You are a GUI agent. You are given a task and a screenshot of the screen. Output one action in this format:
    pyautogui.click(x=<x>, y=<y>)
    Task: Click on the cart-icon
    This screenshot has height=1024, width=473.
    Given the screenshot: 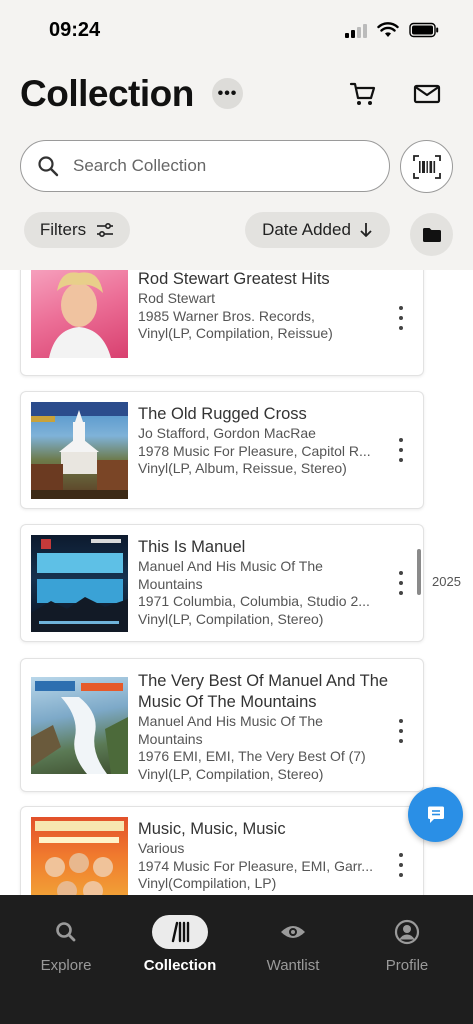 What is the action you would take?
    pyautogui.click(x=362, y=93)
    